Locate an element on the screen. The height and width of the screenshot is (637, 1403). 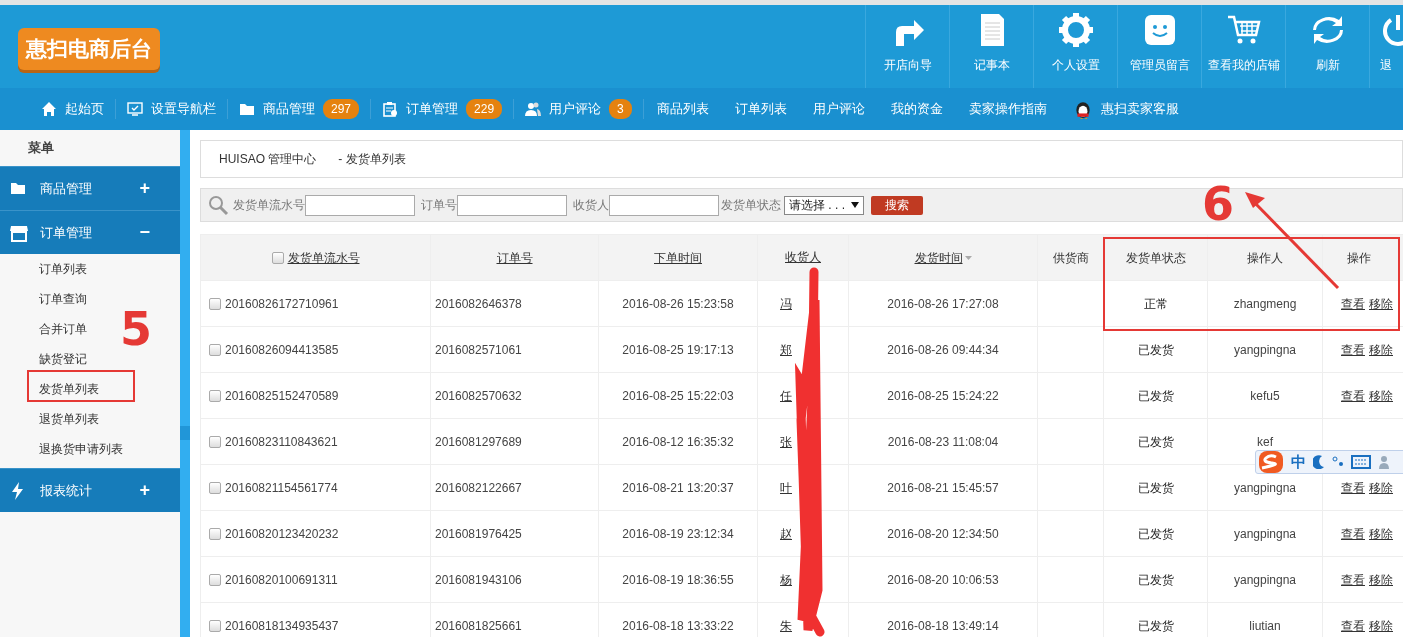
annotation-number: 5 is located at coordinates (136, 329).